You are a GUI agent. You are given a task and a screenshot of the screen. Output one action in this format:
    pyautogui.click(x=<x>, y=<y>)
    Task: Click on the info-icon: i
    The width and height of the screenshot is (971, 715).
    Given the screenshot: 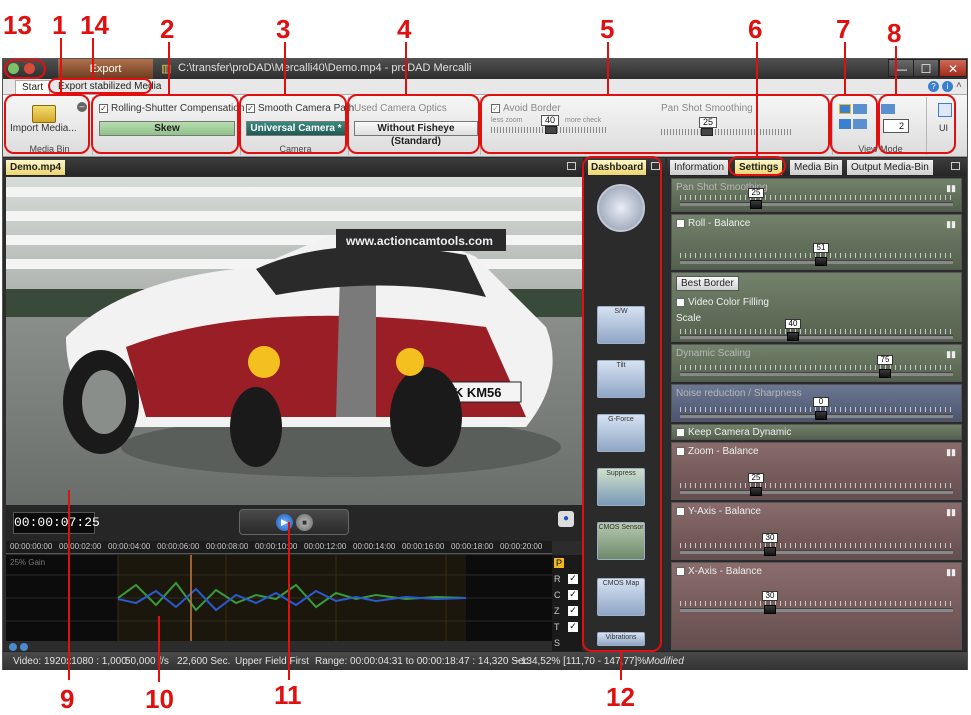 What is the action you would take?
    pyautogui.click(x=947, y=86)
    